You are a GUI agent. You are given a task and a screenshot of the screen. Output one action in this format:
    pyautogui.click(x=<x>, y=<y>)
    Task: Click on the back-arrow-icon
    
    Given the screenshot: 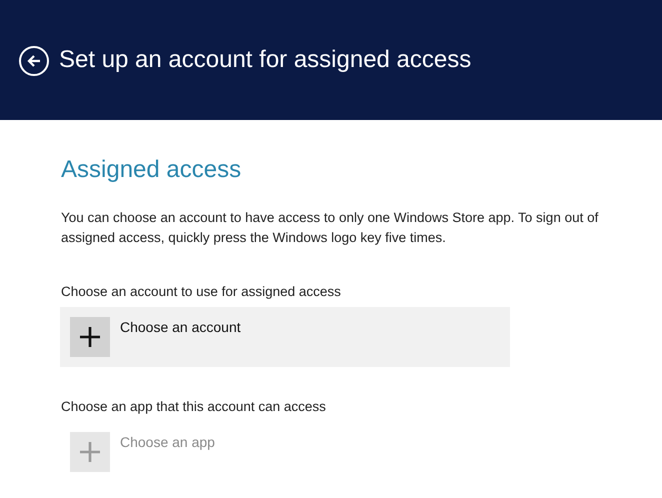 What is the action you would take?
    pyautogui.click(x=34, y=61)
    